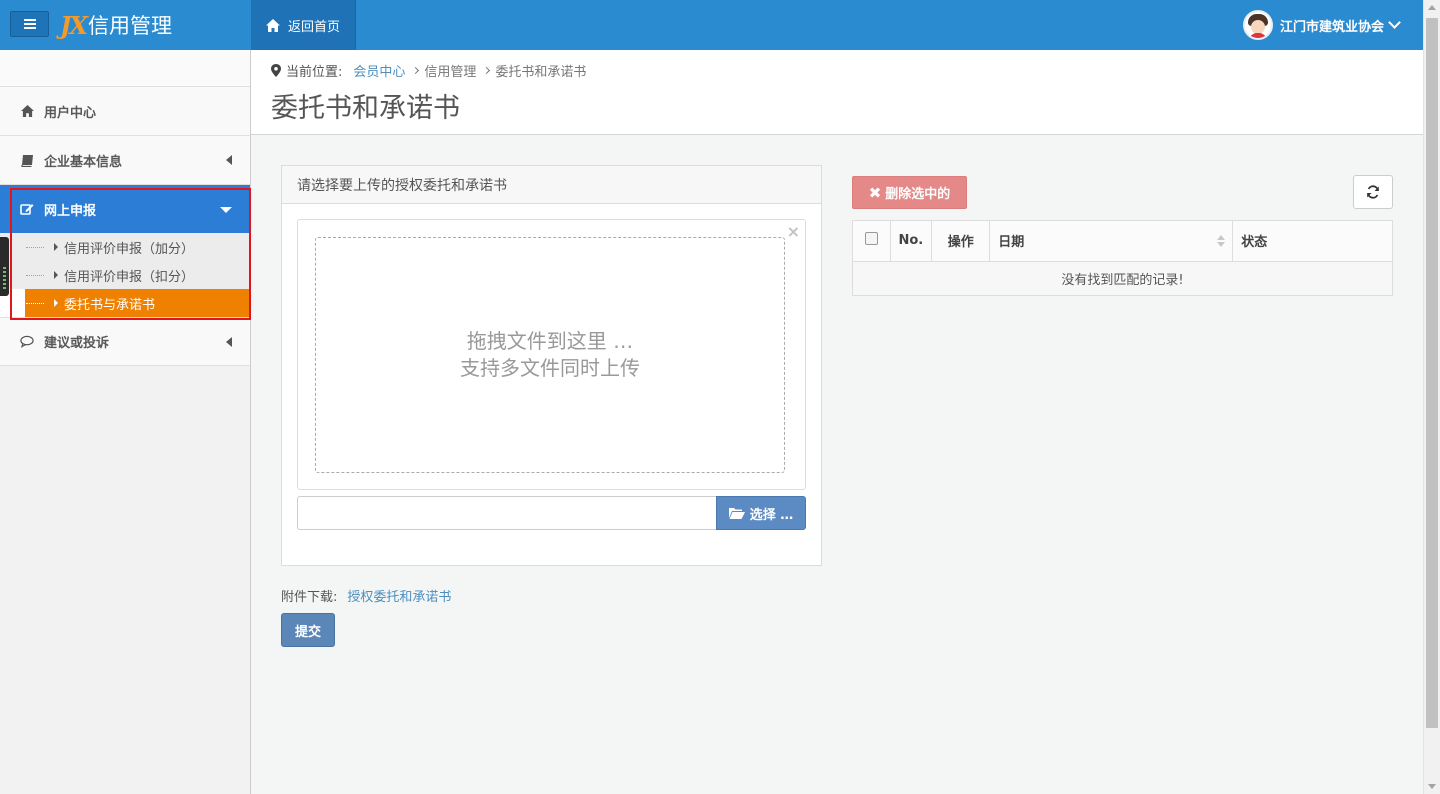  Describe the element at coordinates (4, 266) in the screenshot. I see `edge-widget` at that location.